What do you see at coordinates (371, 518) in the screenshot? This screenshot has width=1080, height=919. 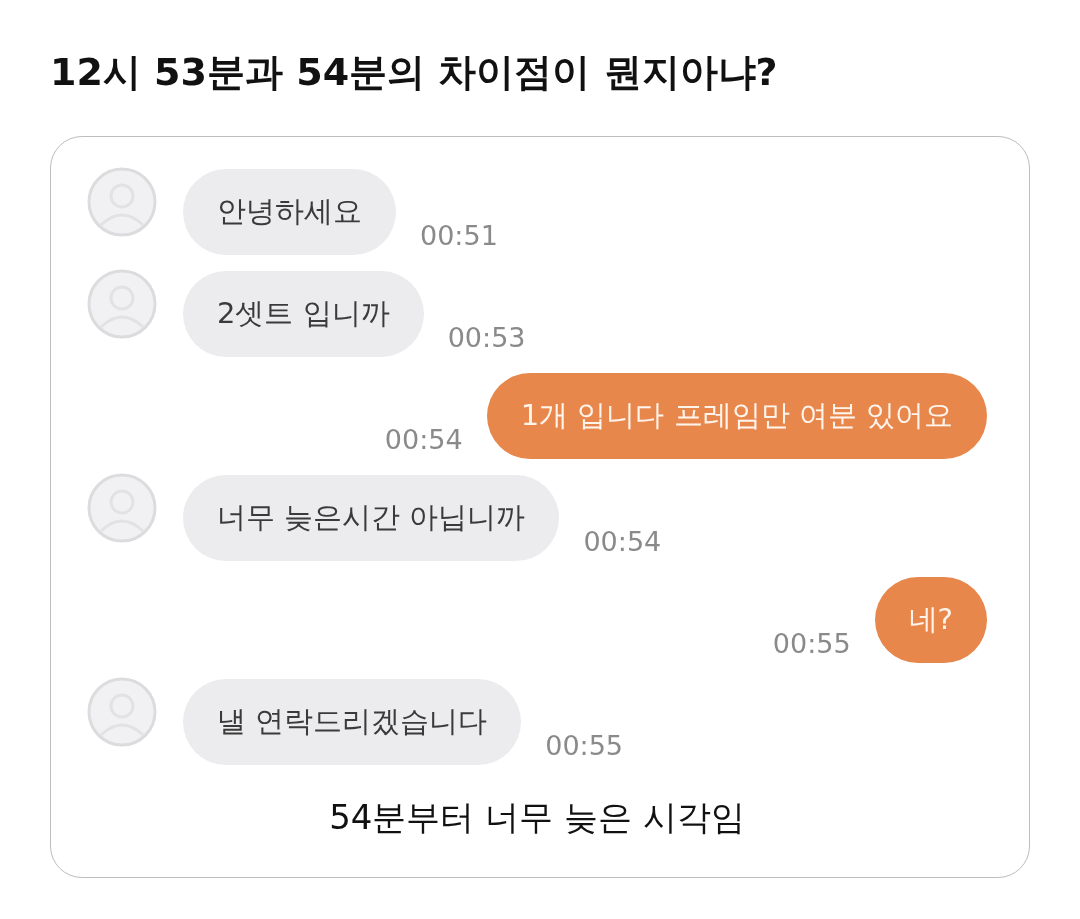 I see `message-bubble: 너무 늦은시간 아닙니까` at bounding box center [371, 518].